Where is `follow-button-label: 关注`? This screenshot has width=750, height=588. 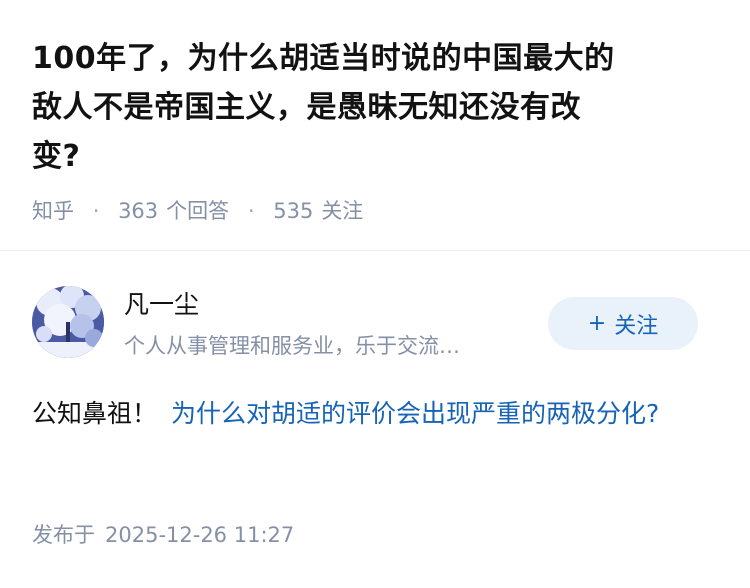
follow-button-label: 关注 is located at coordinates (636, 326).